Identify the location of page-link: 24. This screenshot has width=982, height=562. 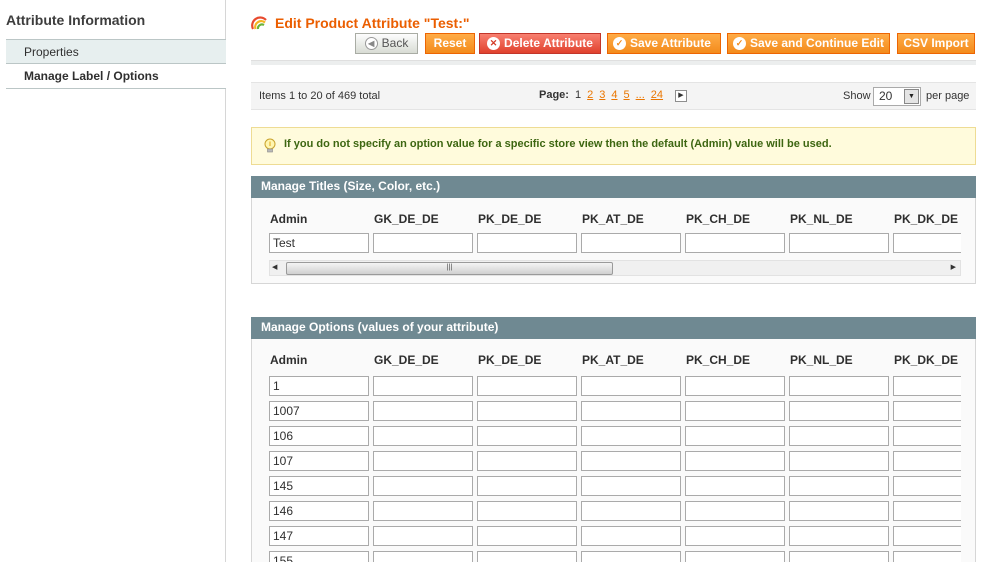
(657, 95).